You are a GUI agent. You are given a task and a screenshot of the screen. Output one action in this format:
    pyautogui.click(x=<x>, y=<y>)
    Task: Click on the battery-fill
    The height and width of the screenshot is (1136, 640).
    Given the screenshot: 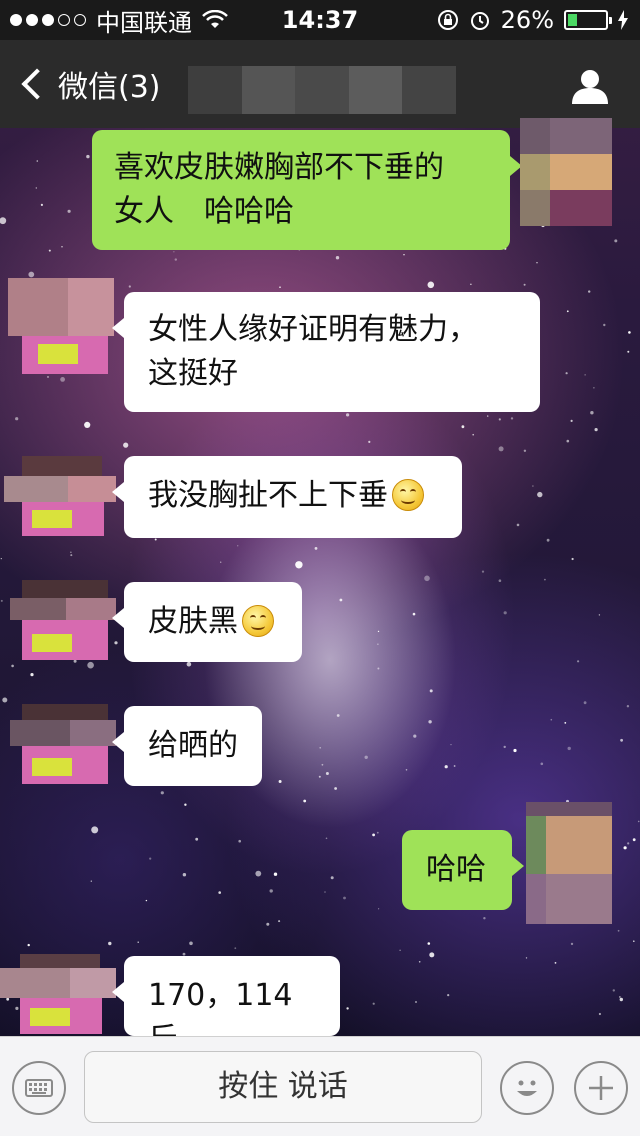 What is the action you would take?
    pyautogui.click(x=573, y=20)
    